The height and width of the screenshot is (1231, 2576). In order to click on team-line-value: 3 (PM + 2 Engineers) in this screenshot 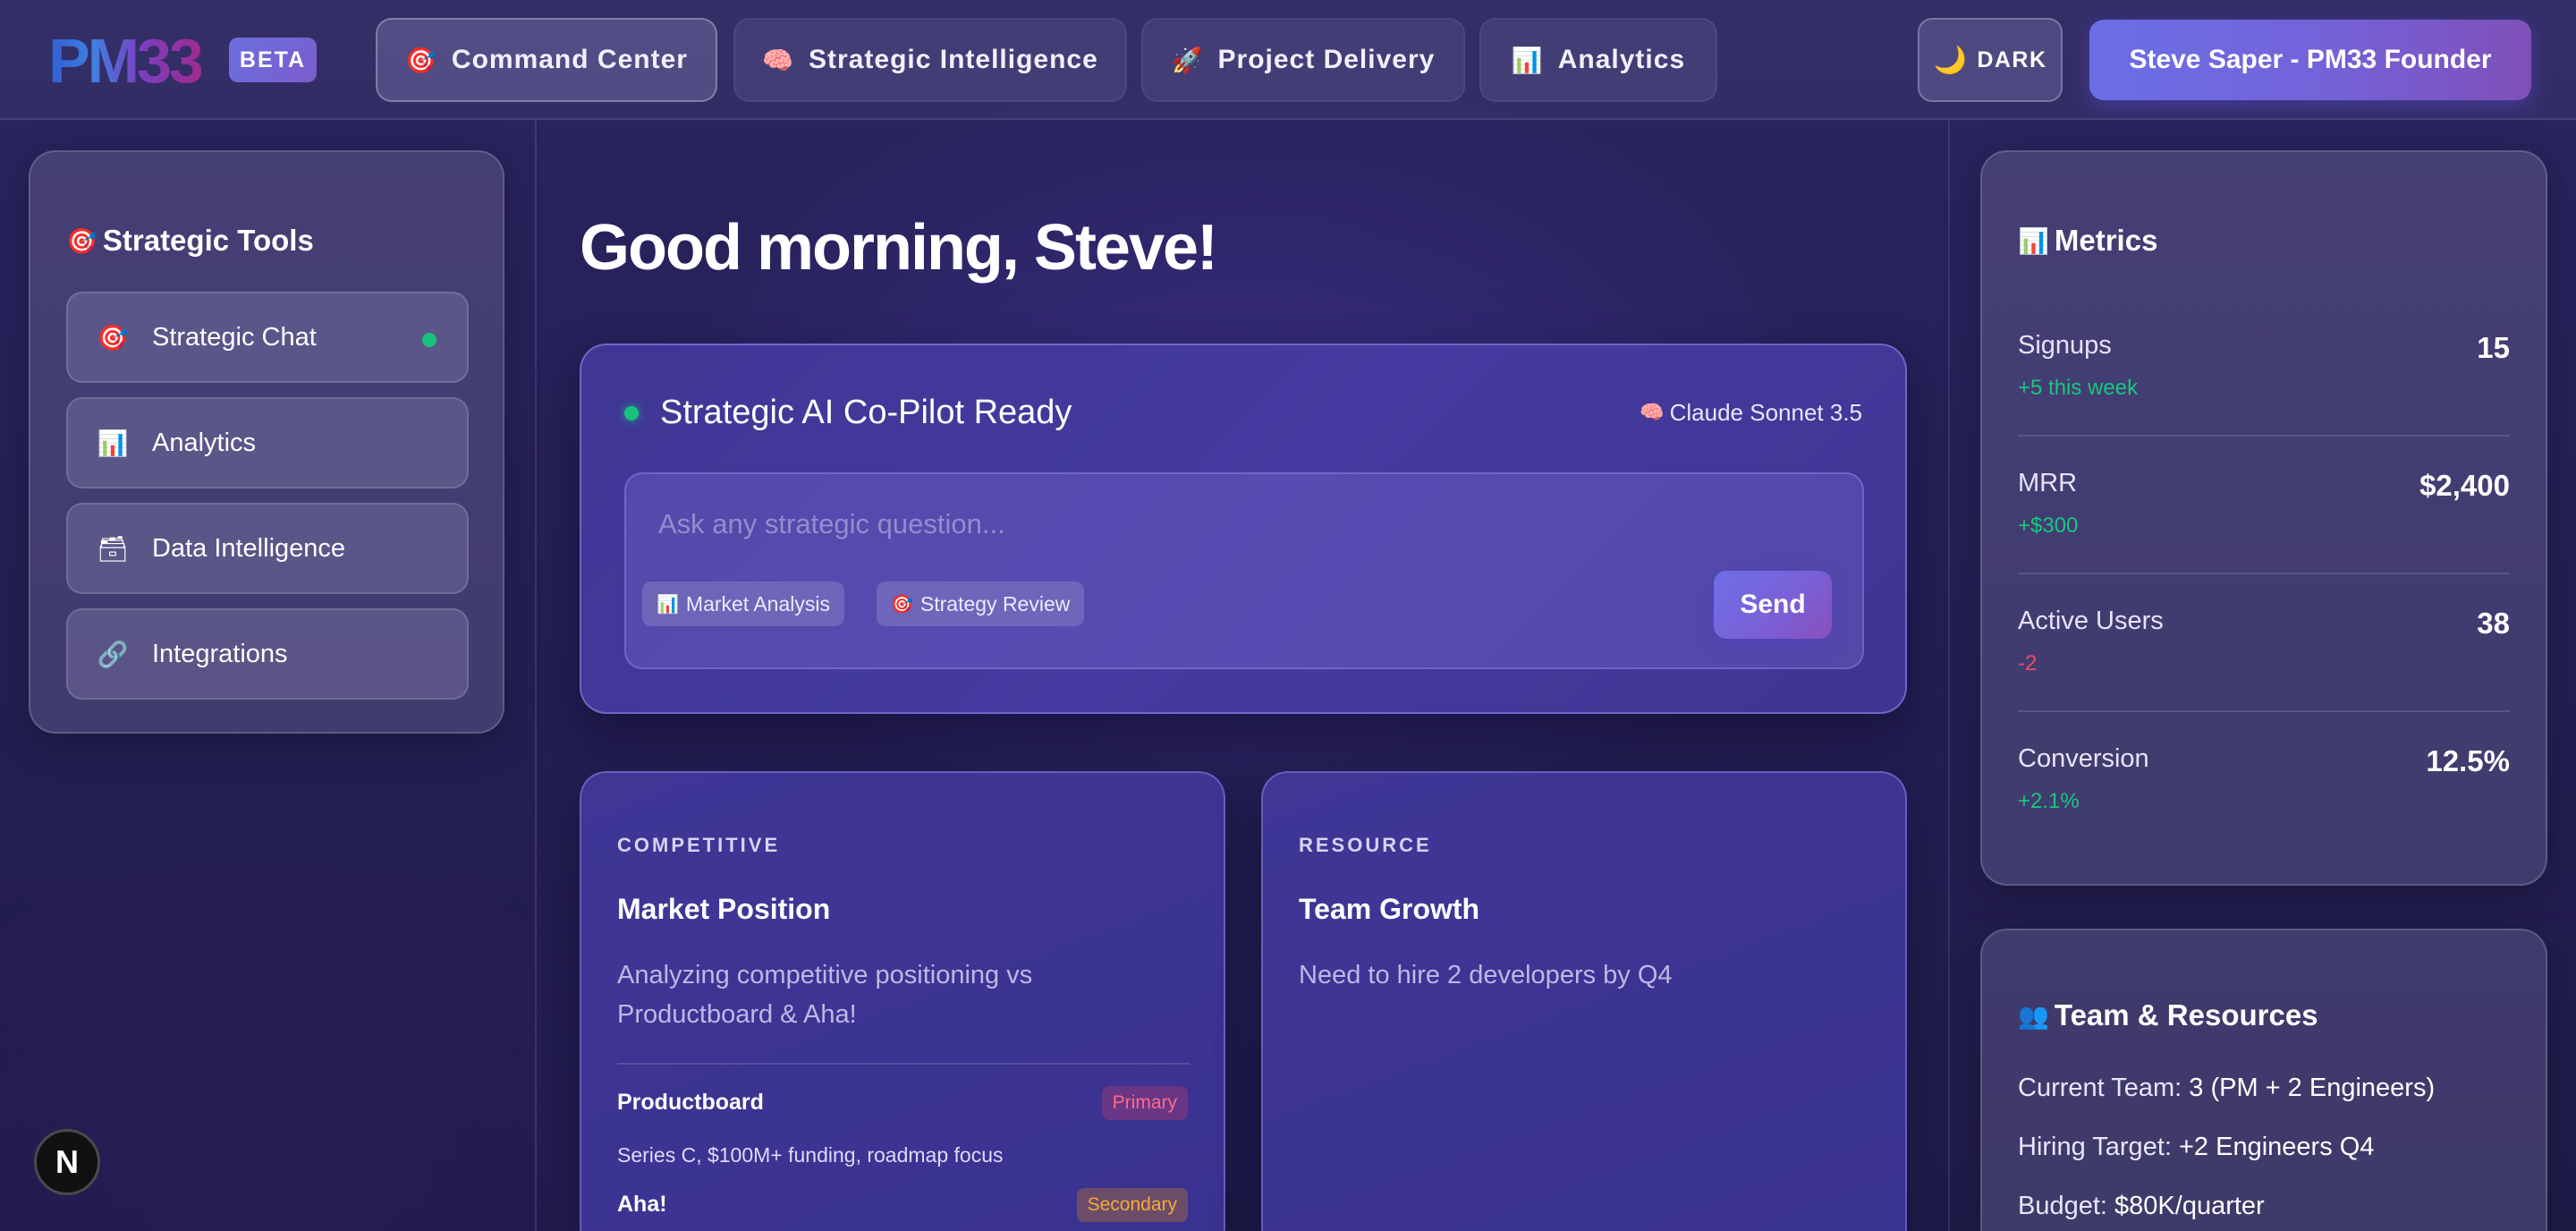, I will do `click(2312, 1088)`.